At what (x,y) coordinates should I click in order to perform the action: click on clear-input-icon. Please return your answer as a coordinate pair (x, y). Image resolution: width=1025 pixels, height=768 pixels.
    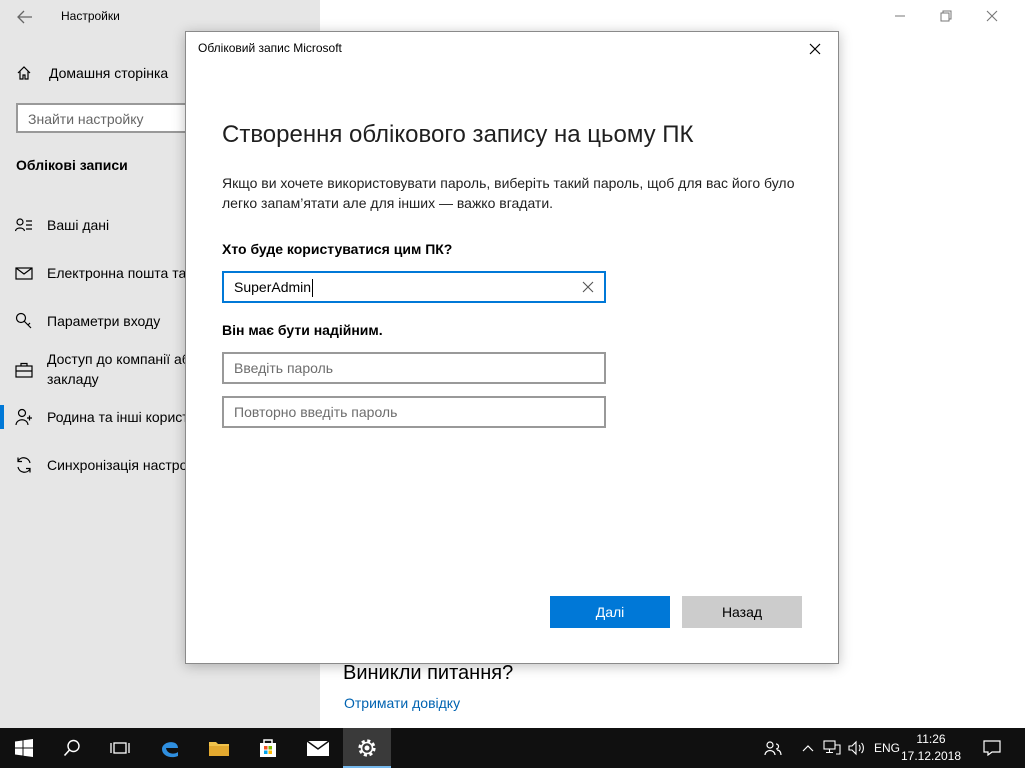
    Looking at the image, I should click on (588, 287).